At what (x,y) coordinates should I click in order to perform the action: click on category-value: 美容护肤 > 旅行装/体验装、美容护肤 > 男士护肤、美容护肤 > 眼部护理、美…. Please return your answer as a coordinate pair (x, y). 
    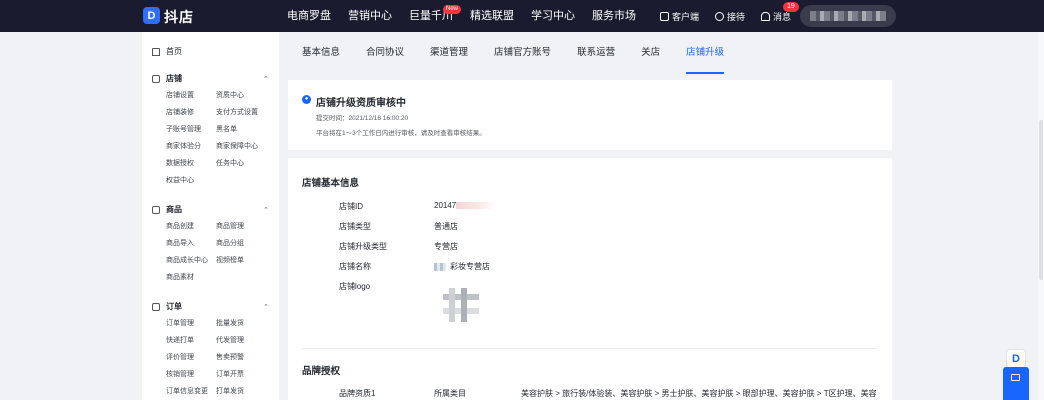
    Looking at the image, I should click on (699, 393).